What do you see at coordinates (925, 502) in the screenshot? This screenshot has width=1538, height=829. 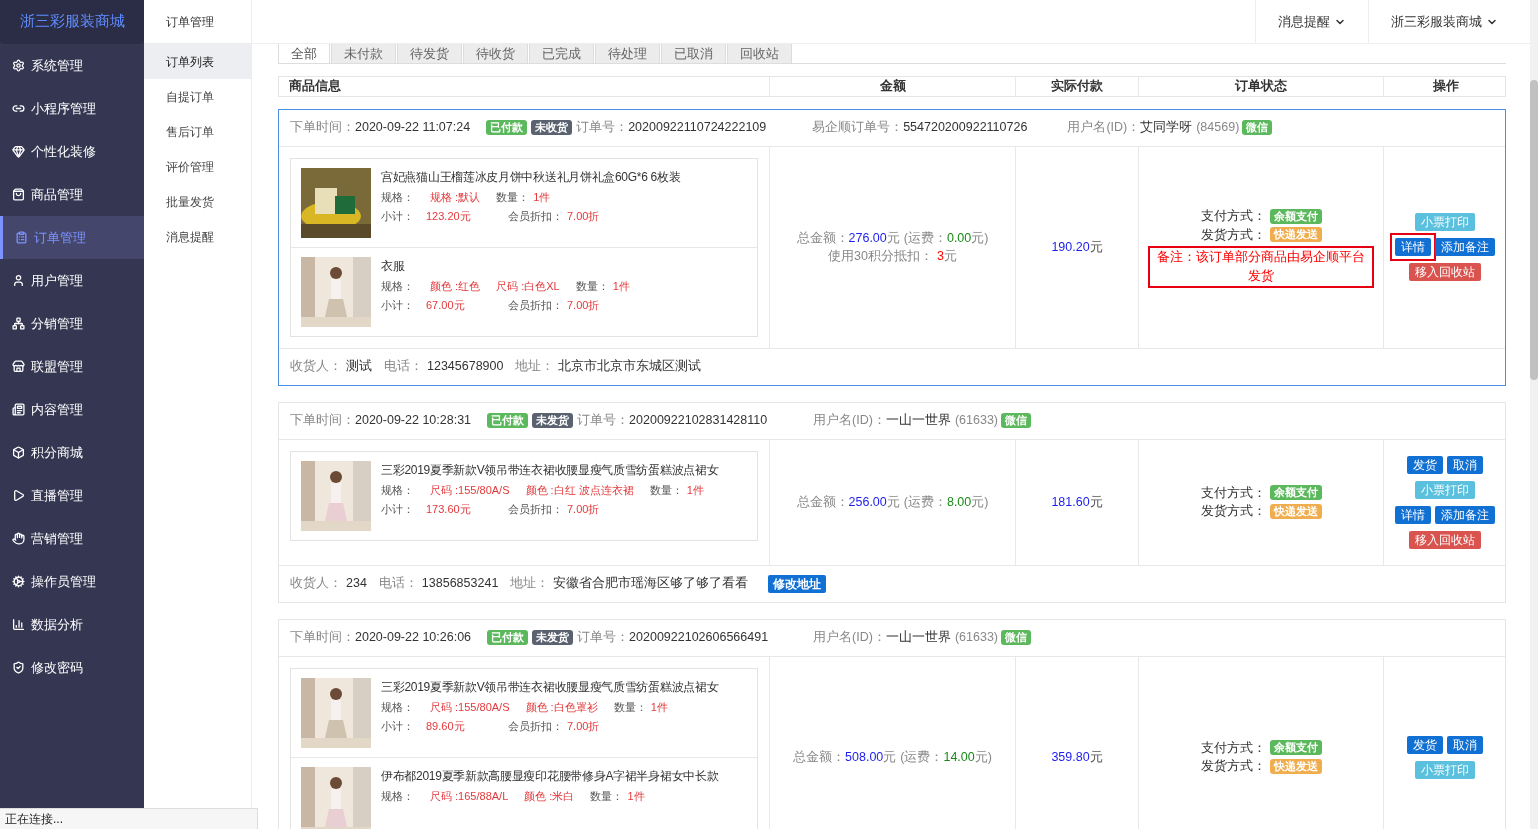 I see `shipping-label: (运费：` at bounding box center [925, 502].